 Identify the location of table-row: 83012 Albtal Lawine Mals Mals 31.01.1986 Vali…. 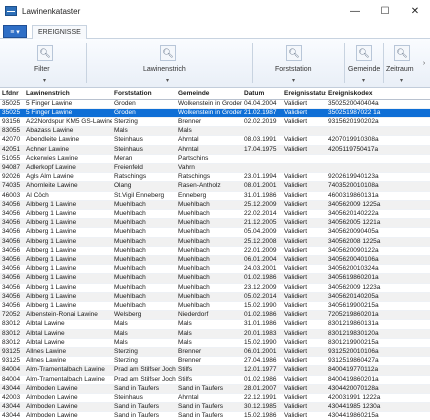
(215, 324).